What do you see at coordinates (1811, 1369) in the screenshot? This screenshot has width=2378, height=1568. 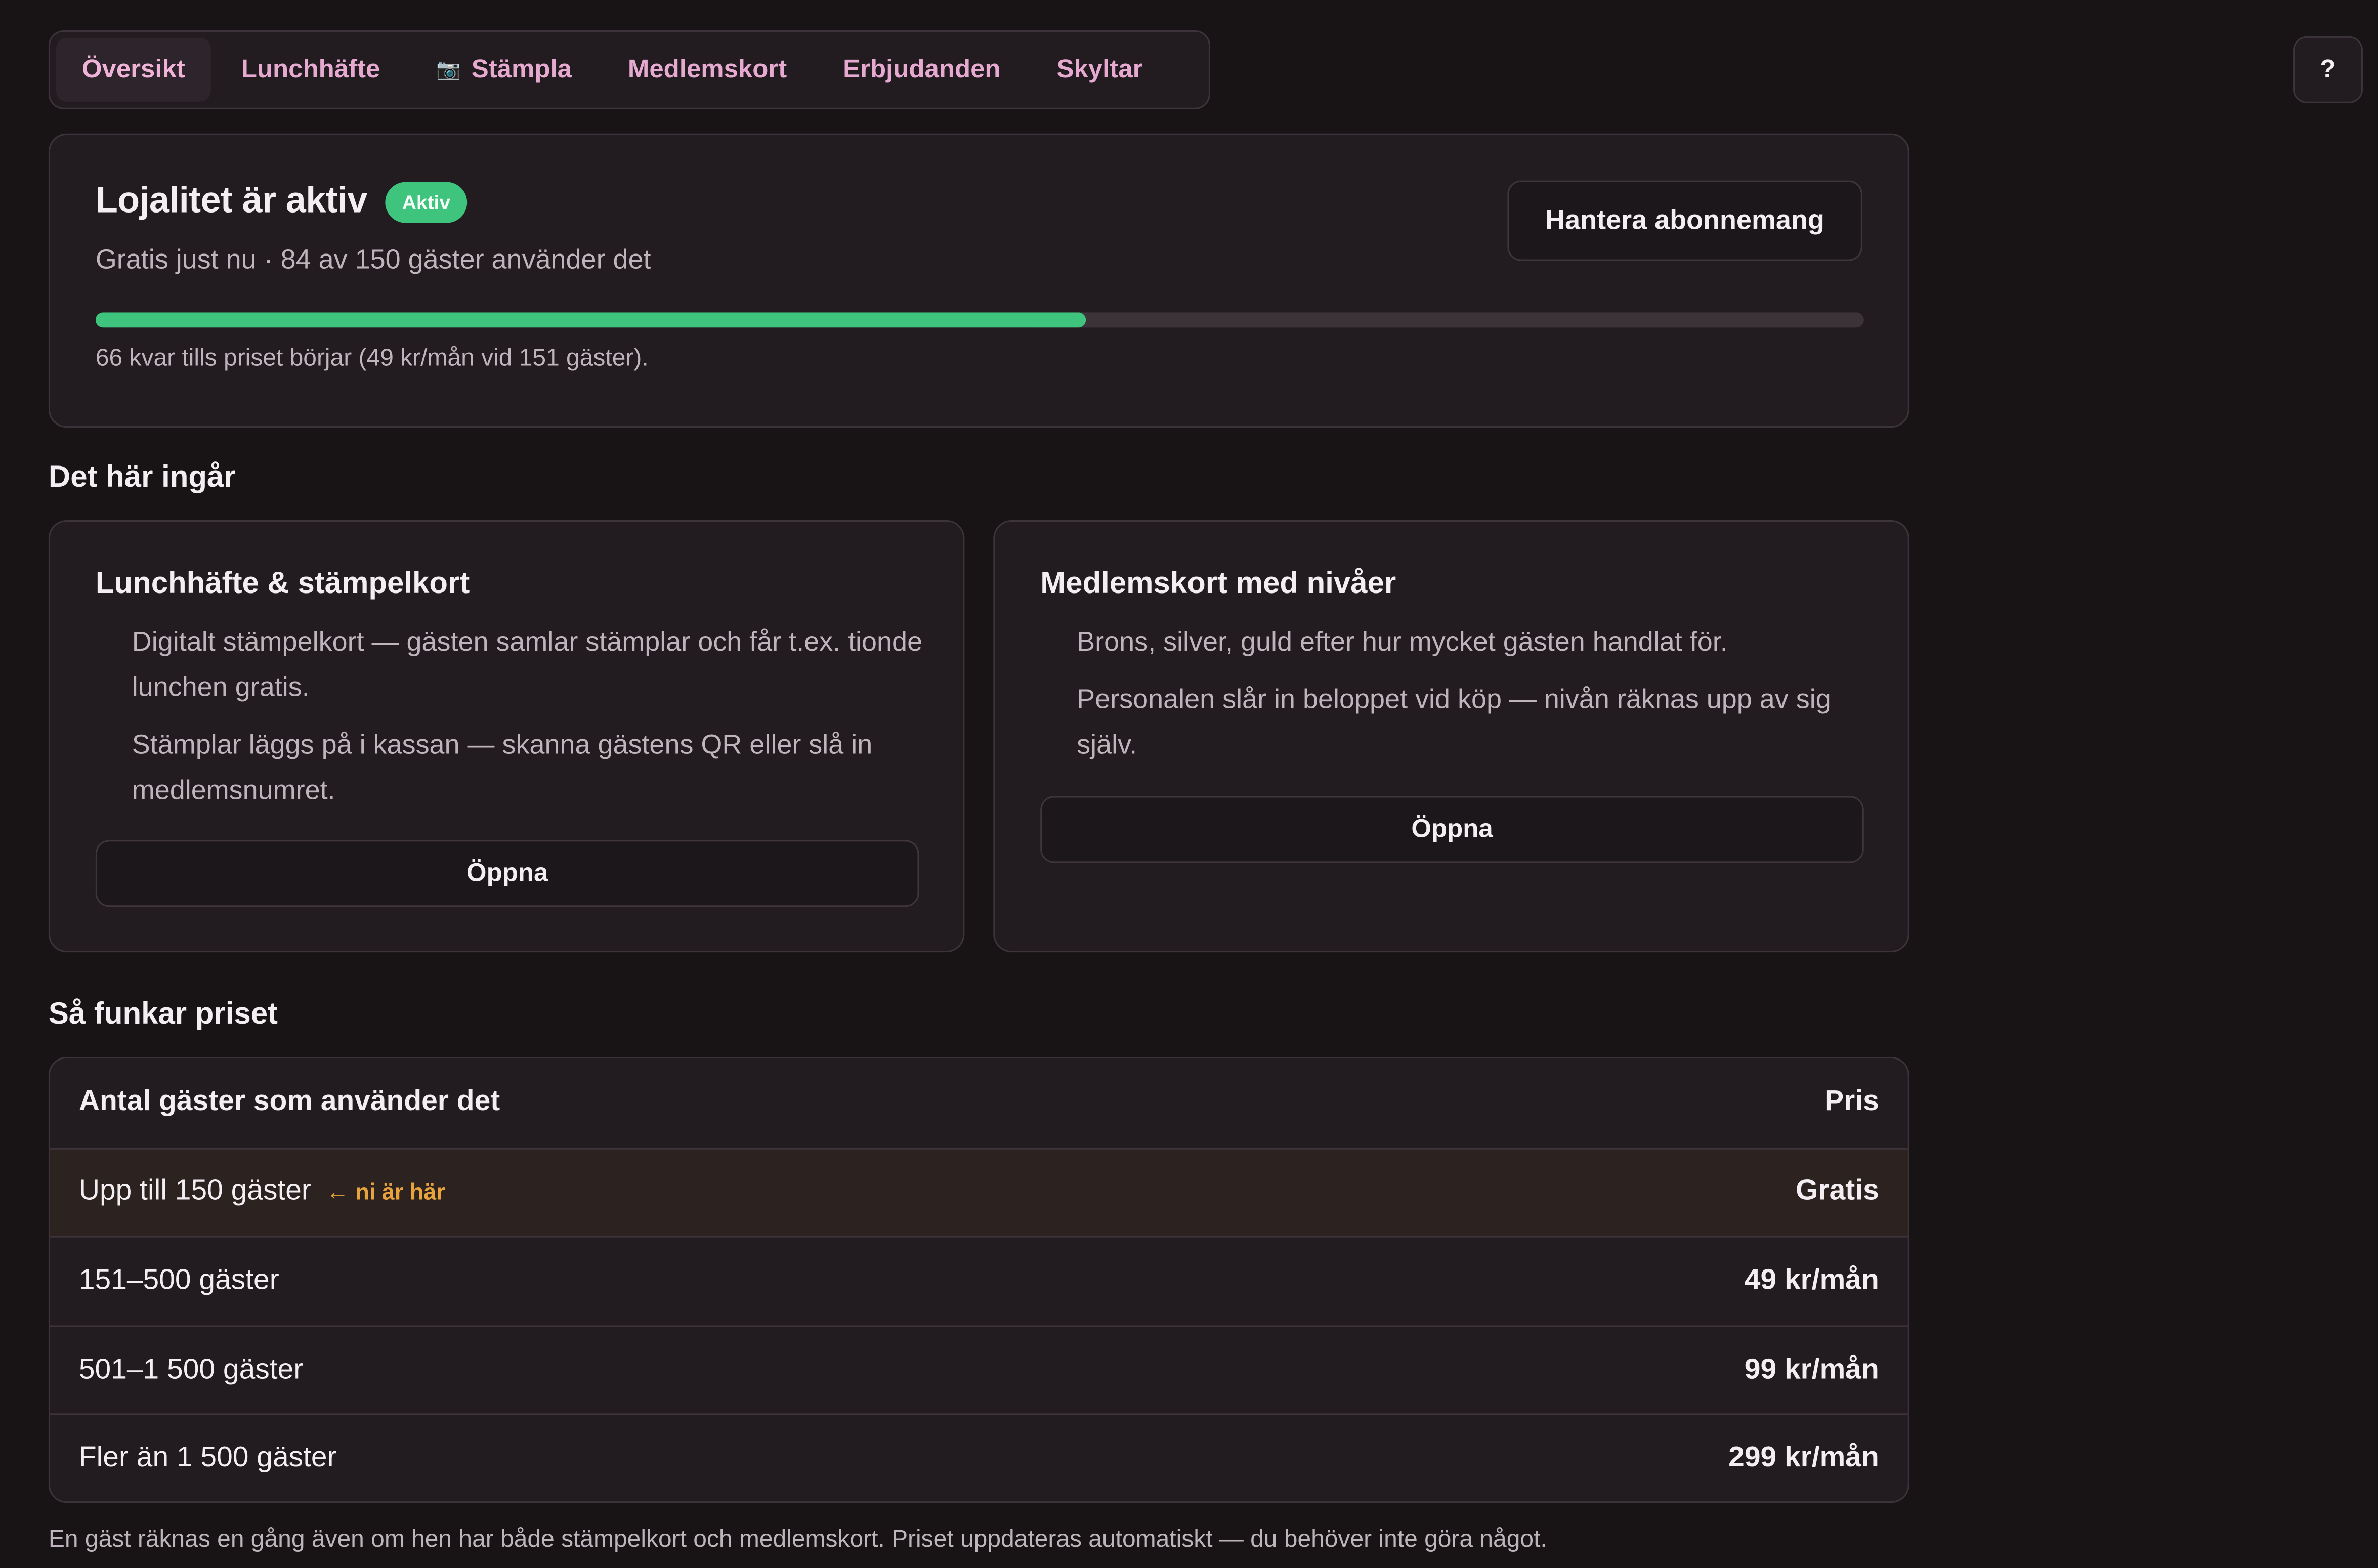 I see `pricing-row-price: 99 kr/mån` at bounding box center [1811, 1369].